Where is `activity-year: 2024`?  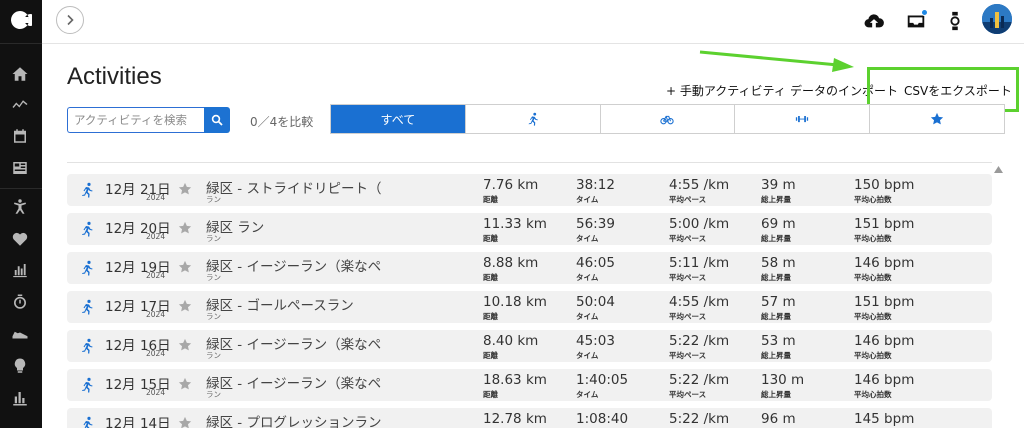
activity-year: 2024 is located at coordinates (156, 392).